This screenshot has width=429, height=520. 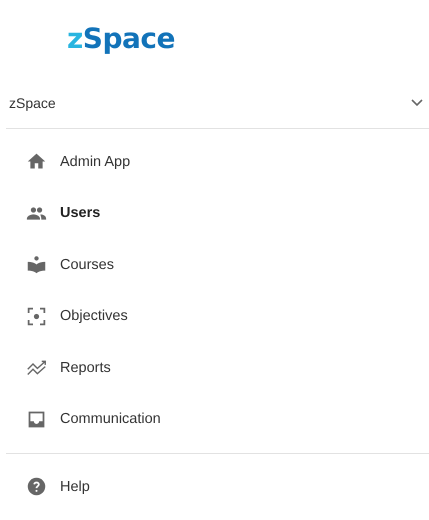 What do you see at coordinates (64, 316) in the screenshot?
I see `nav-item: Objectives` at bounding box center [64, 316].